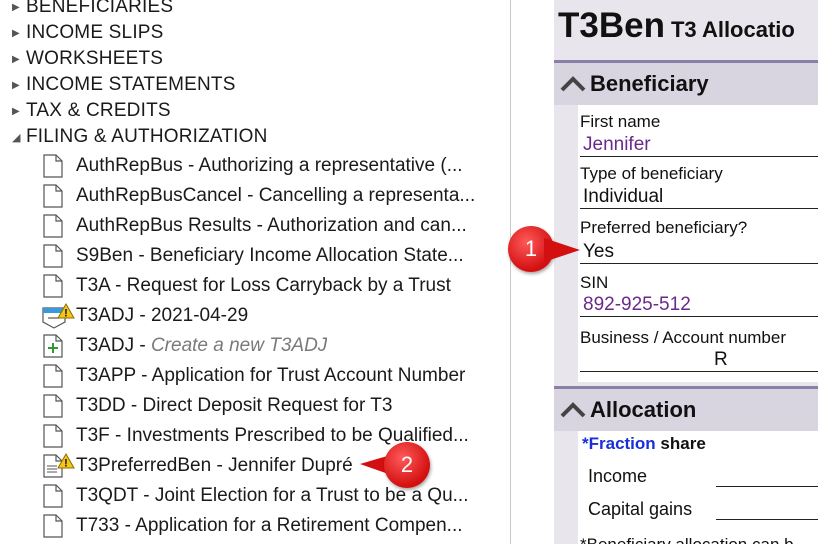  What do you see at coordinates (216, 406) in the screenshot?
I see `tree-item-t3dd: T3DD - Direct Deposit Request for T3` at bounding box center [216, 406].